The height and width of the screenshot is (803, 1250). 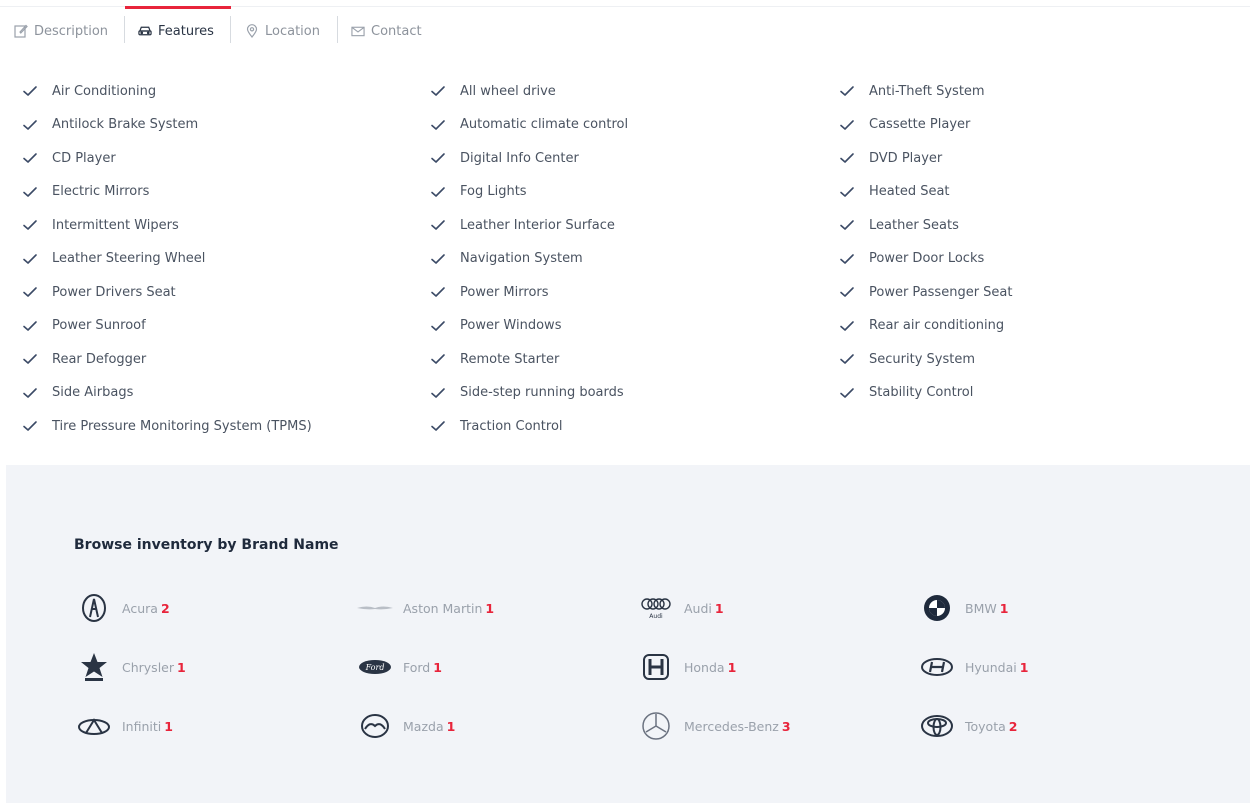 I want to click on brand-link-acura: Acura 2, so click(x=122, y=608).